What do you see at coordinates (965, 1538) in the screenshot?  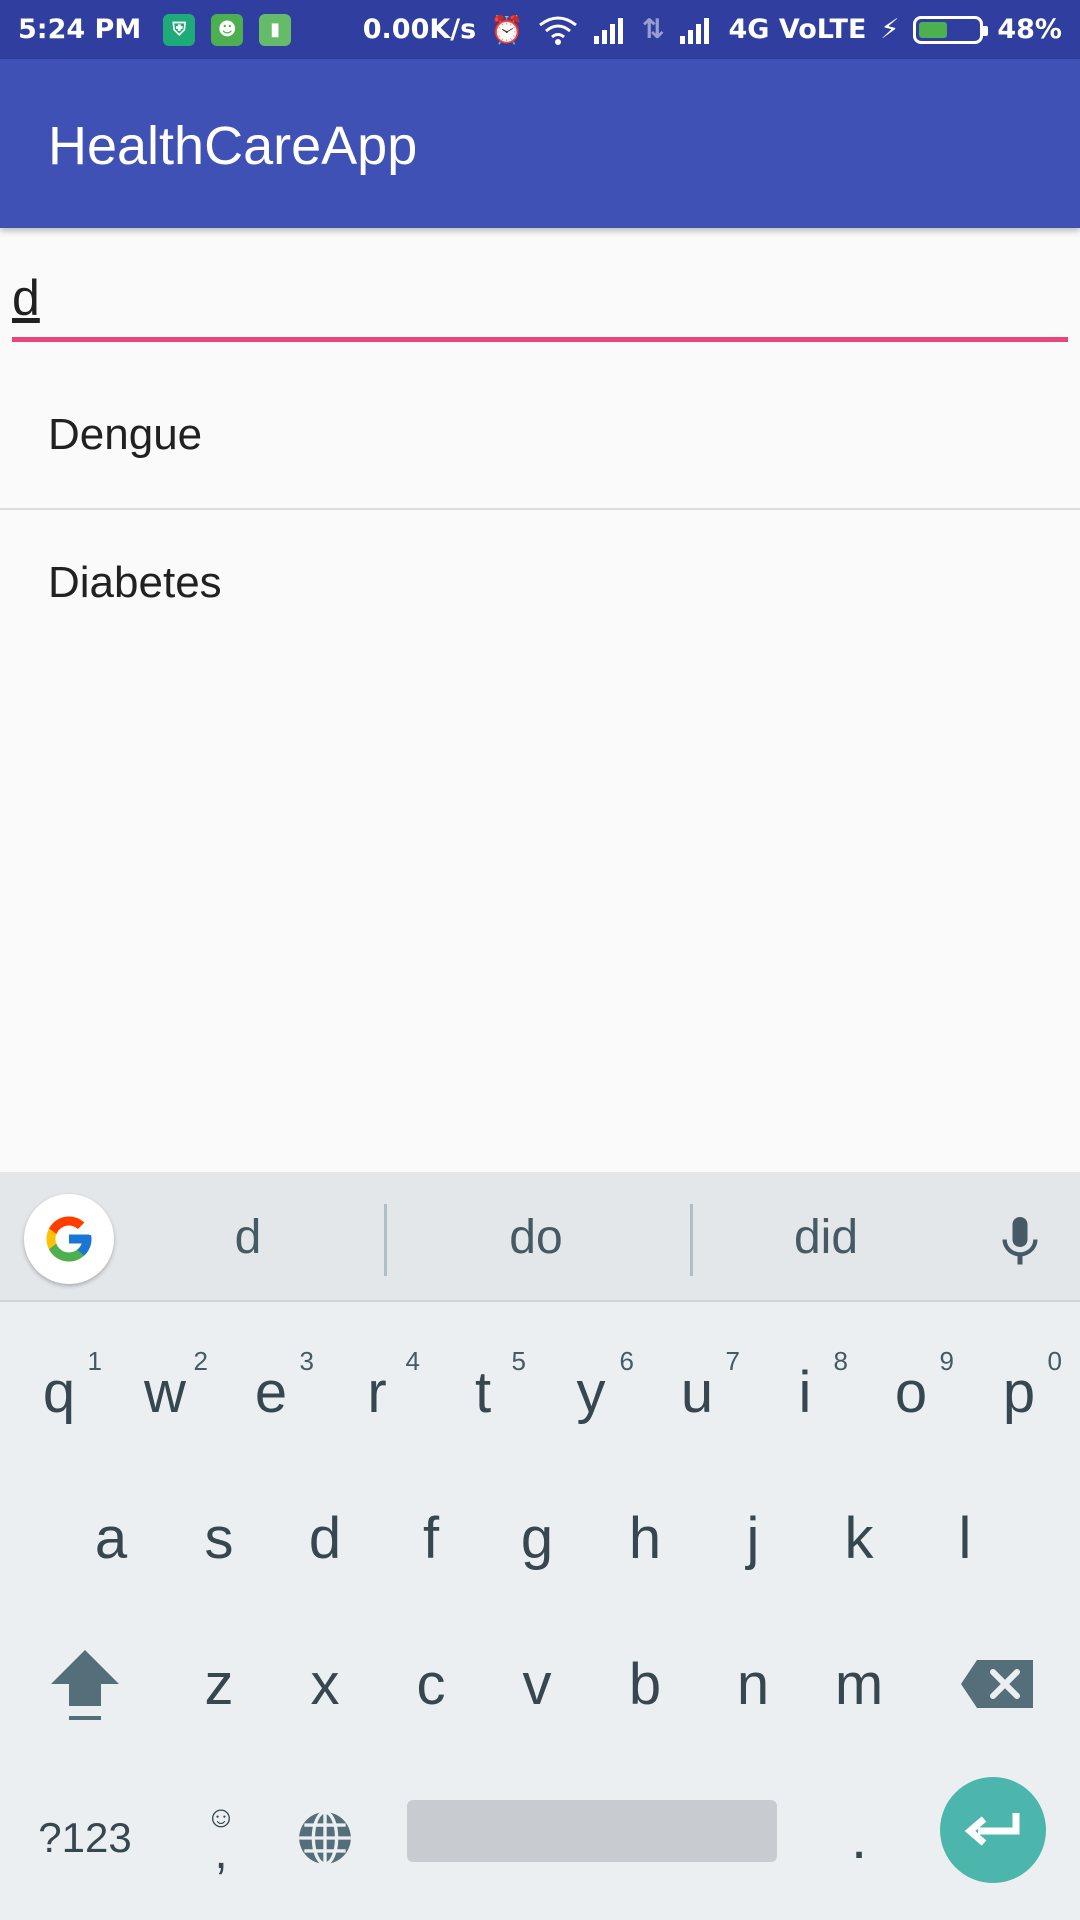 I see `key-l: l` at bounding box center [965, 1538].